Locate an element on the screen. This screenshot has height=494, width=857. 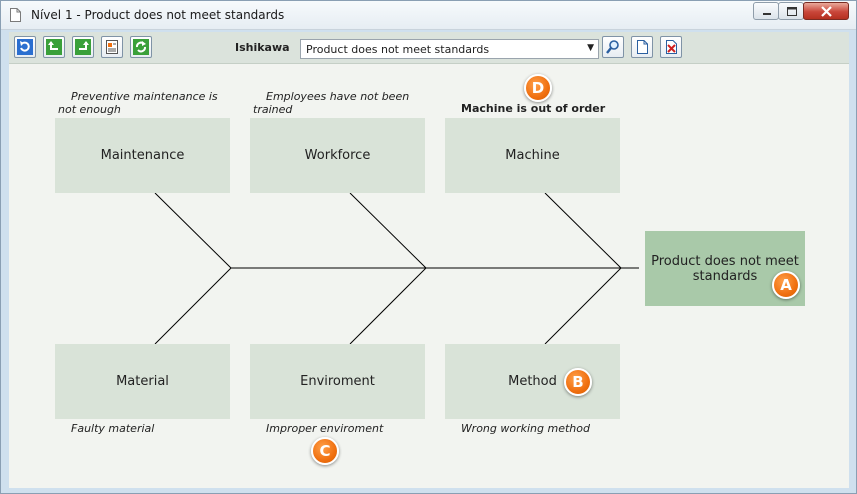
refresh-button is located at coordinates (25, 47).